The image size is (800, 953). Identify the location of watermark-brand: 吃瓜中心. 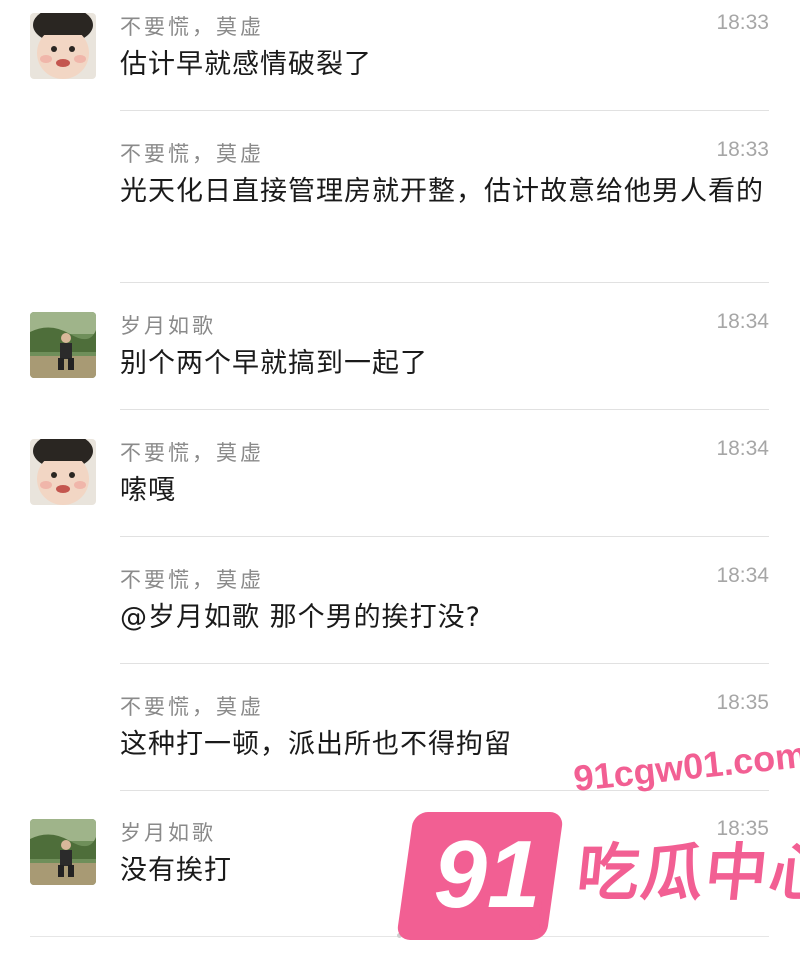
(686, 872).